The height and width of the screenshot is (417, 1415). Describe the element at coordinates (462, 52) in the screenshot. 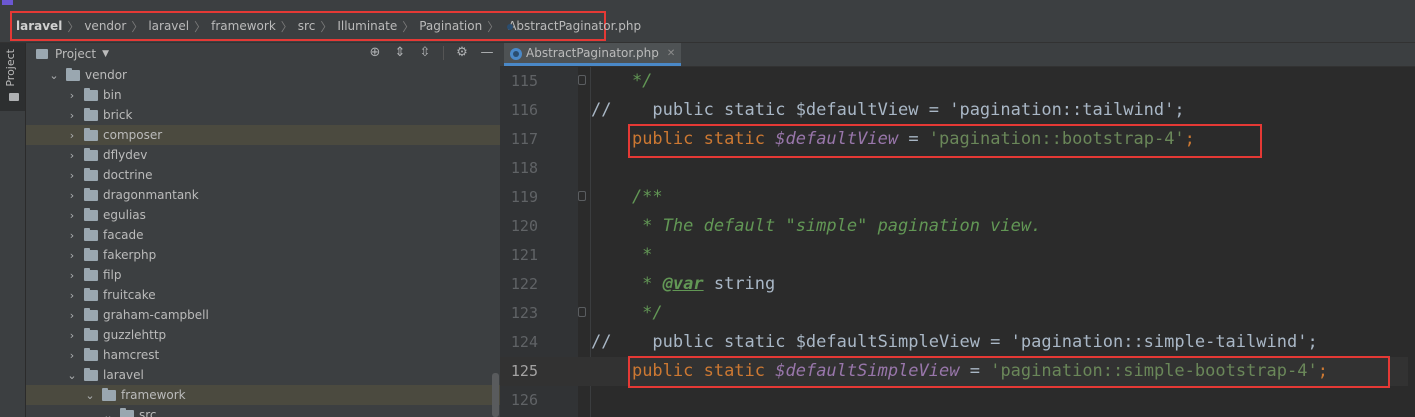

I see `gear-icon: ⚙` at that location.